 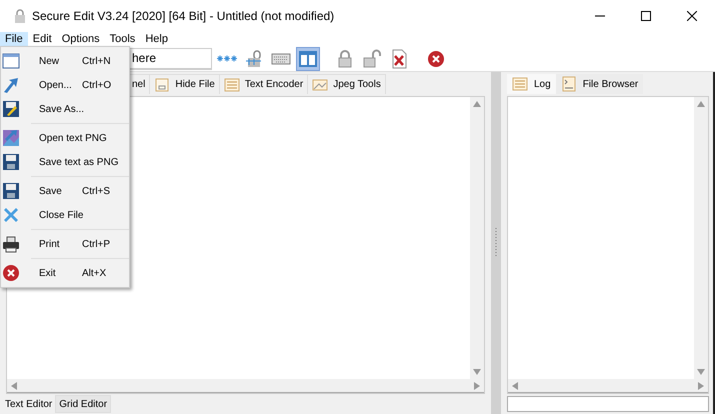 I want to click on shortcut-text: Ctrl+S, so click(x=96, y=191).